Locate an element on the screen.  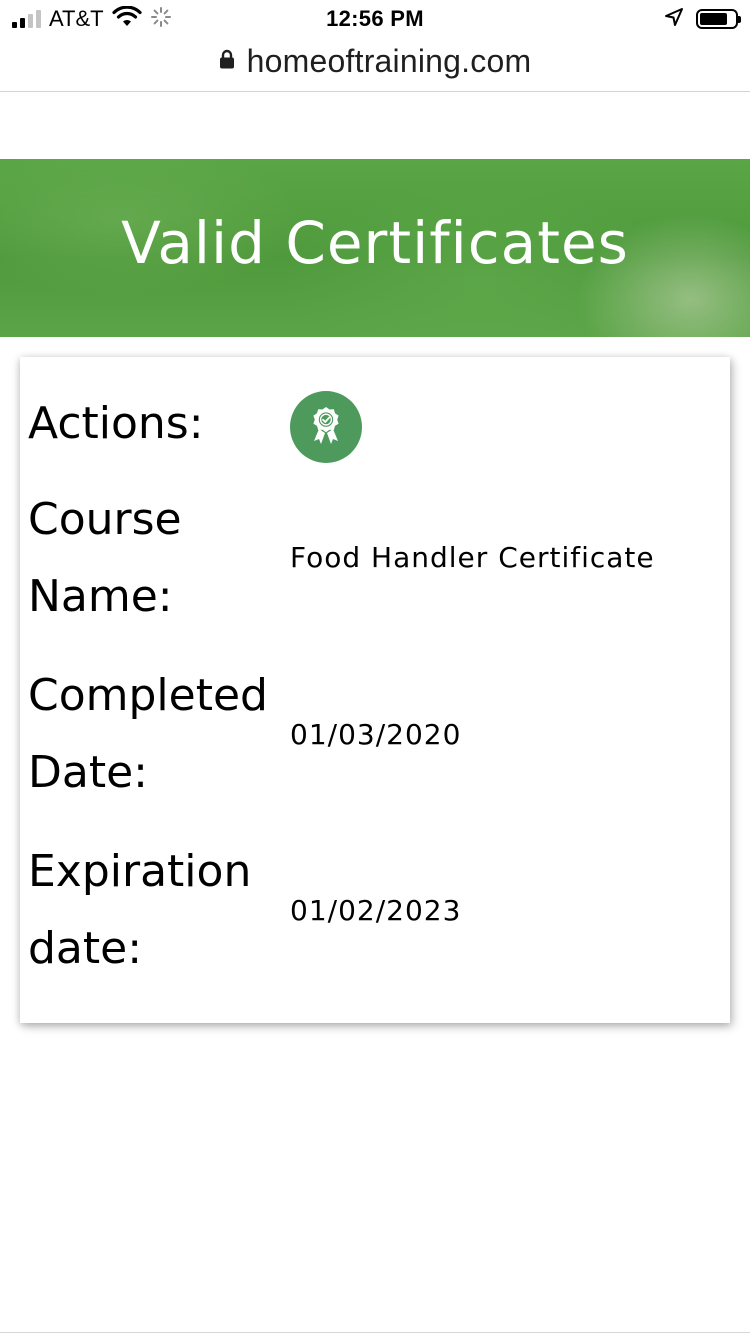
completed-date-value: 01/03/2020 is located at coordinates (376, 734).